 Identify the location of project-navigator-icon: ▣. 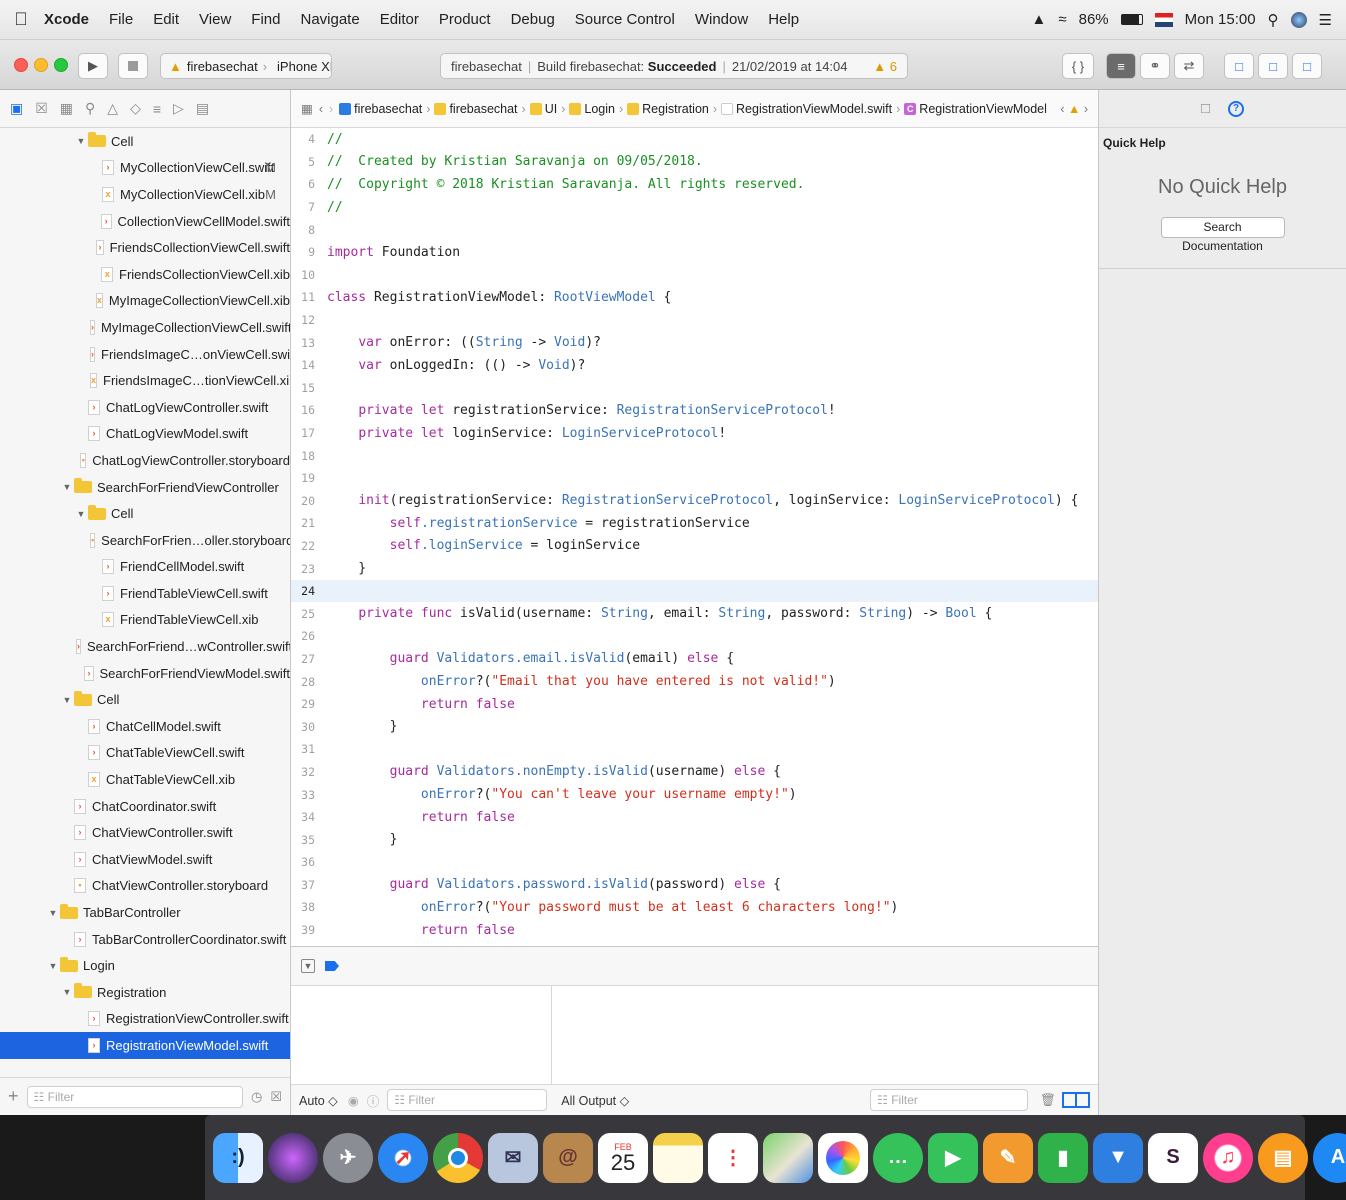
(16, 108).